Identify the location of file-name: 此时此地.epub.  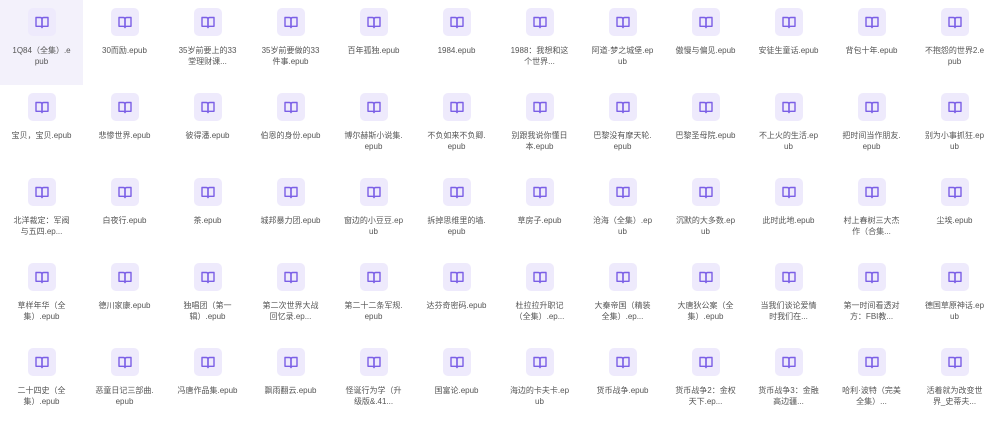
(788, 220).